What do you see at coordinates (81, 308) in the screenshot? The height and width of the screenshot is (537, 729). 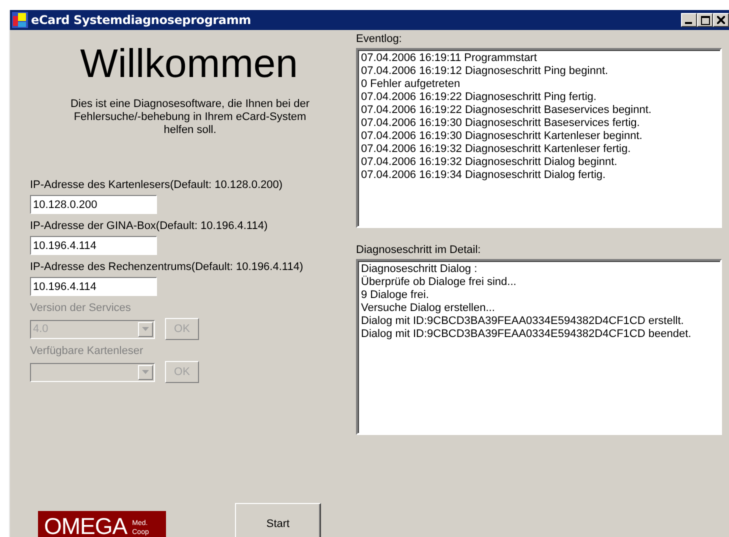 I see `field-label: Version der Services` at bounding box center [81, 308].